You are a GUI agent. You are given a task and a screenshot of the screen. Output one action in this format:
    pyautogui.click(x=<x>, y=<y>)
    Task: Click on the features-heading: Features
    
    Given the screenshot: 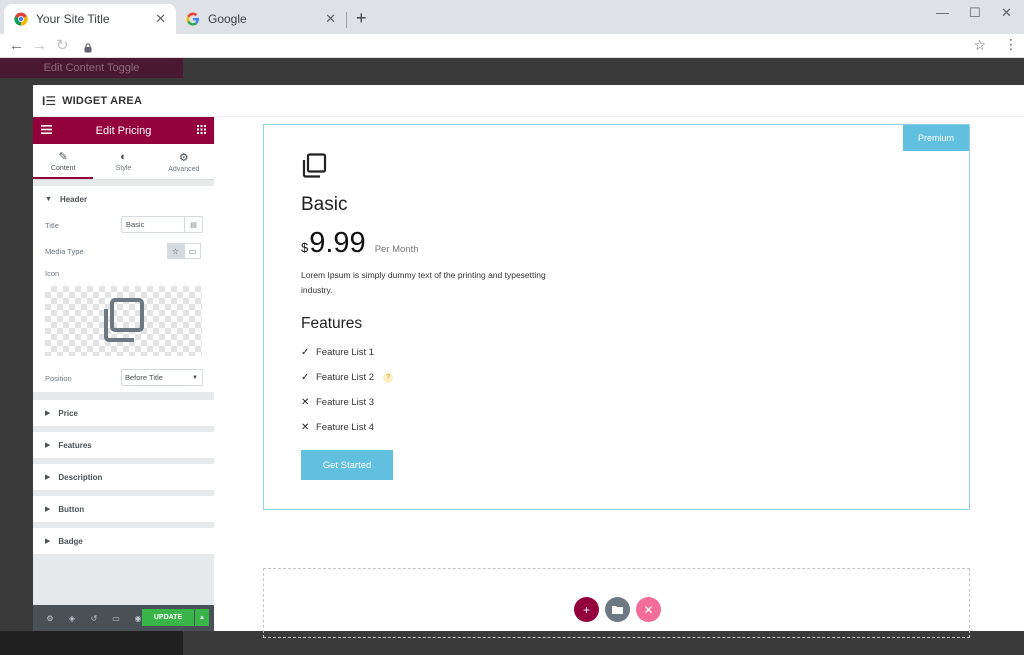 What is the action you would take?
    pyautogui.click(x=332, y=323)
    